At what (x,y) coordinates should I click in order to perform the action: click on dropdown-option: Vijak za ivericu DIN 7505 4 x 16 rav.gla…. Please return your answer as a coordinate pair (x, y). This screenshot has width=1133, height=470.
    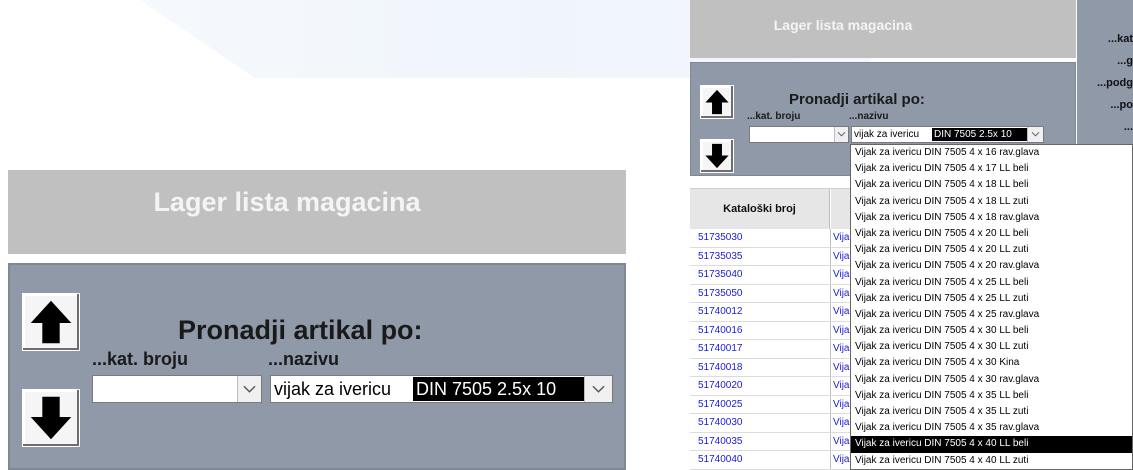
    Looking at the image, I should click on (991, 153).